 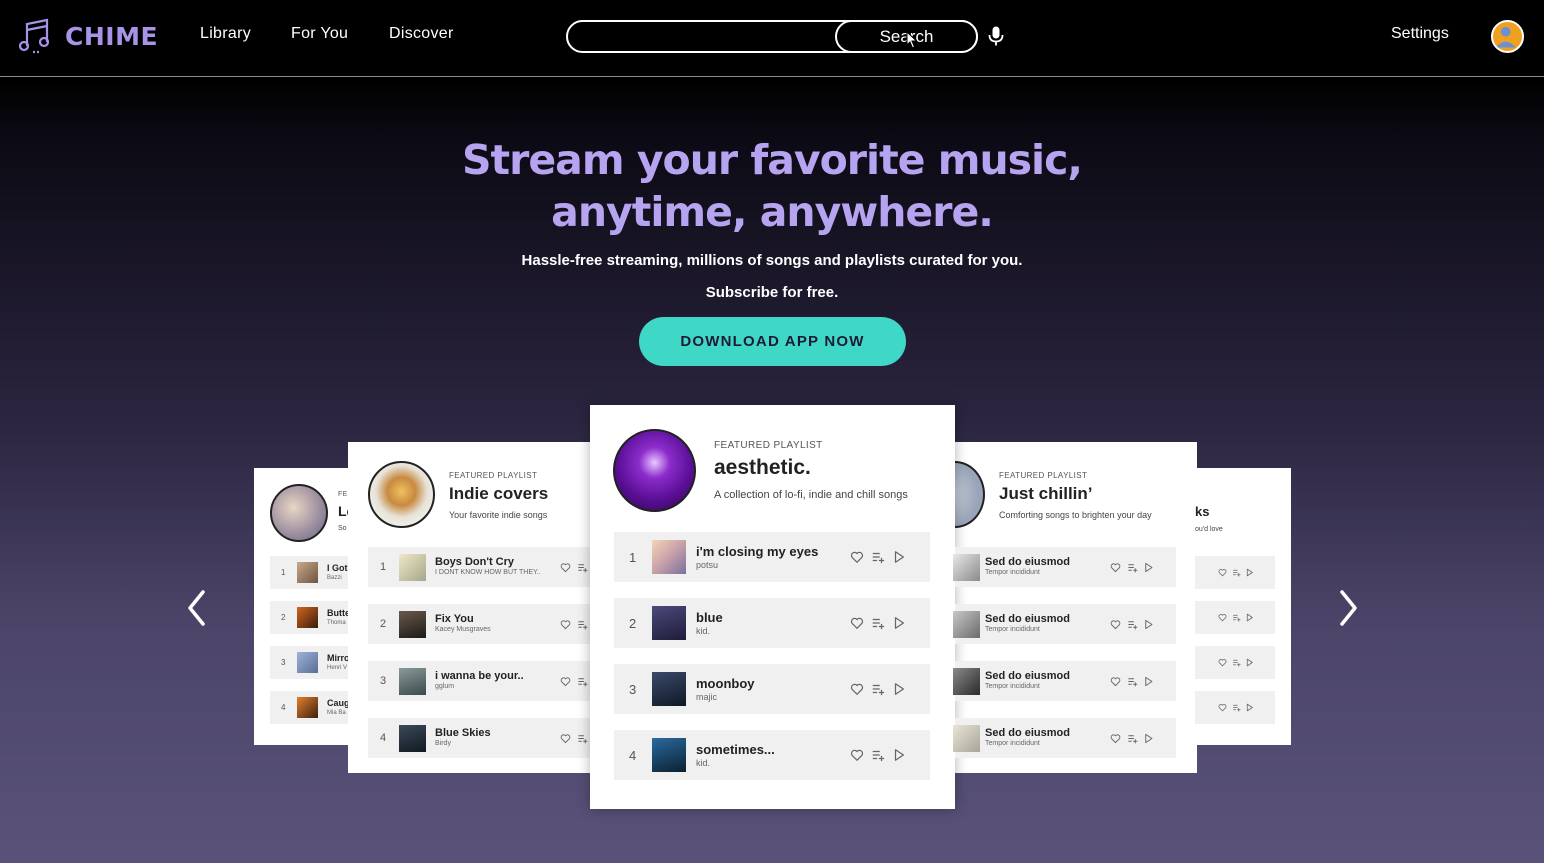 I want to click on track-row: 2 blue kid., so click(x=772, y=623).